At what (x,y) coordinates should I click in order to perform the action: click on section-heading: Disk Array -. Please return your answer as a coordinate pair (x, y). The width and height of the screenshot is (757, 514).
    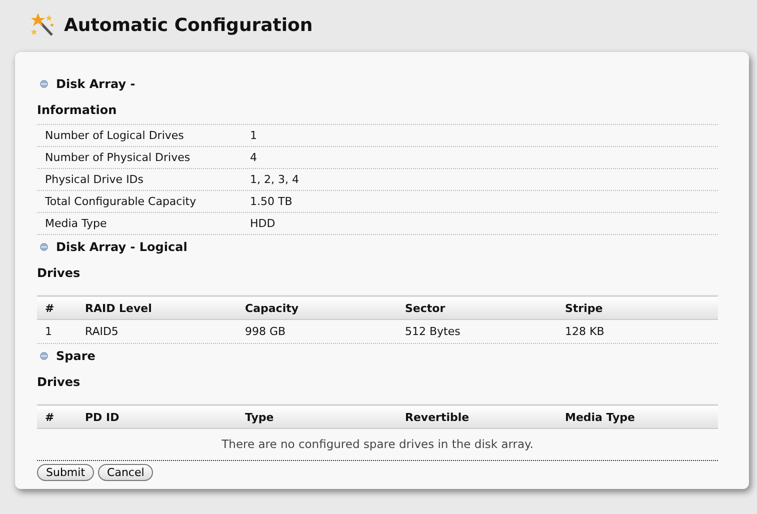
    Looking at the image, I should click on (96, 84).